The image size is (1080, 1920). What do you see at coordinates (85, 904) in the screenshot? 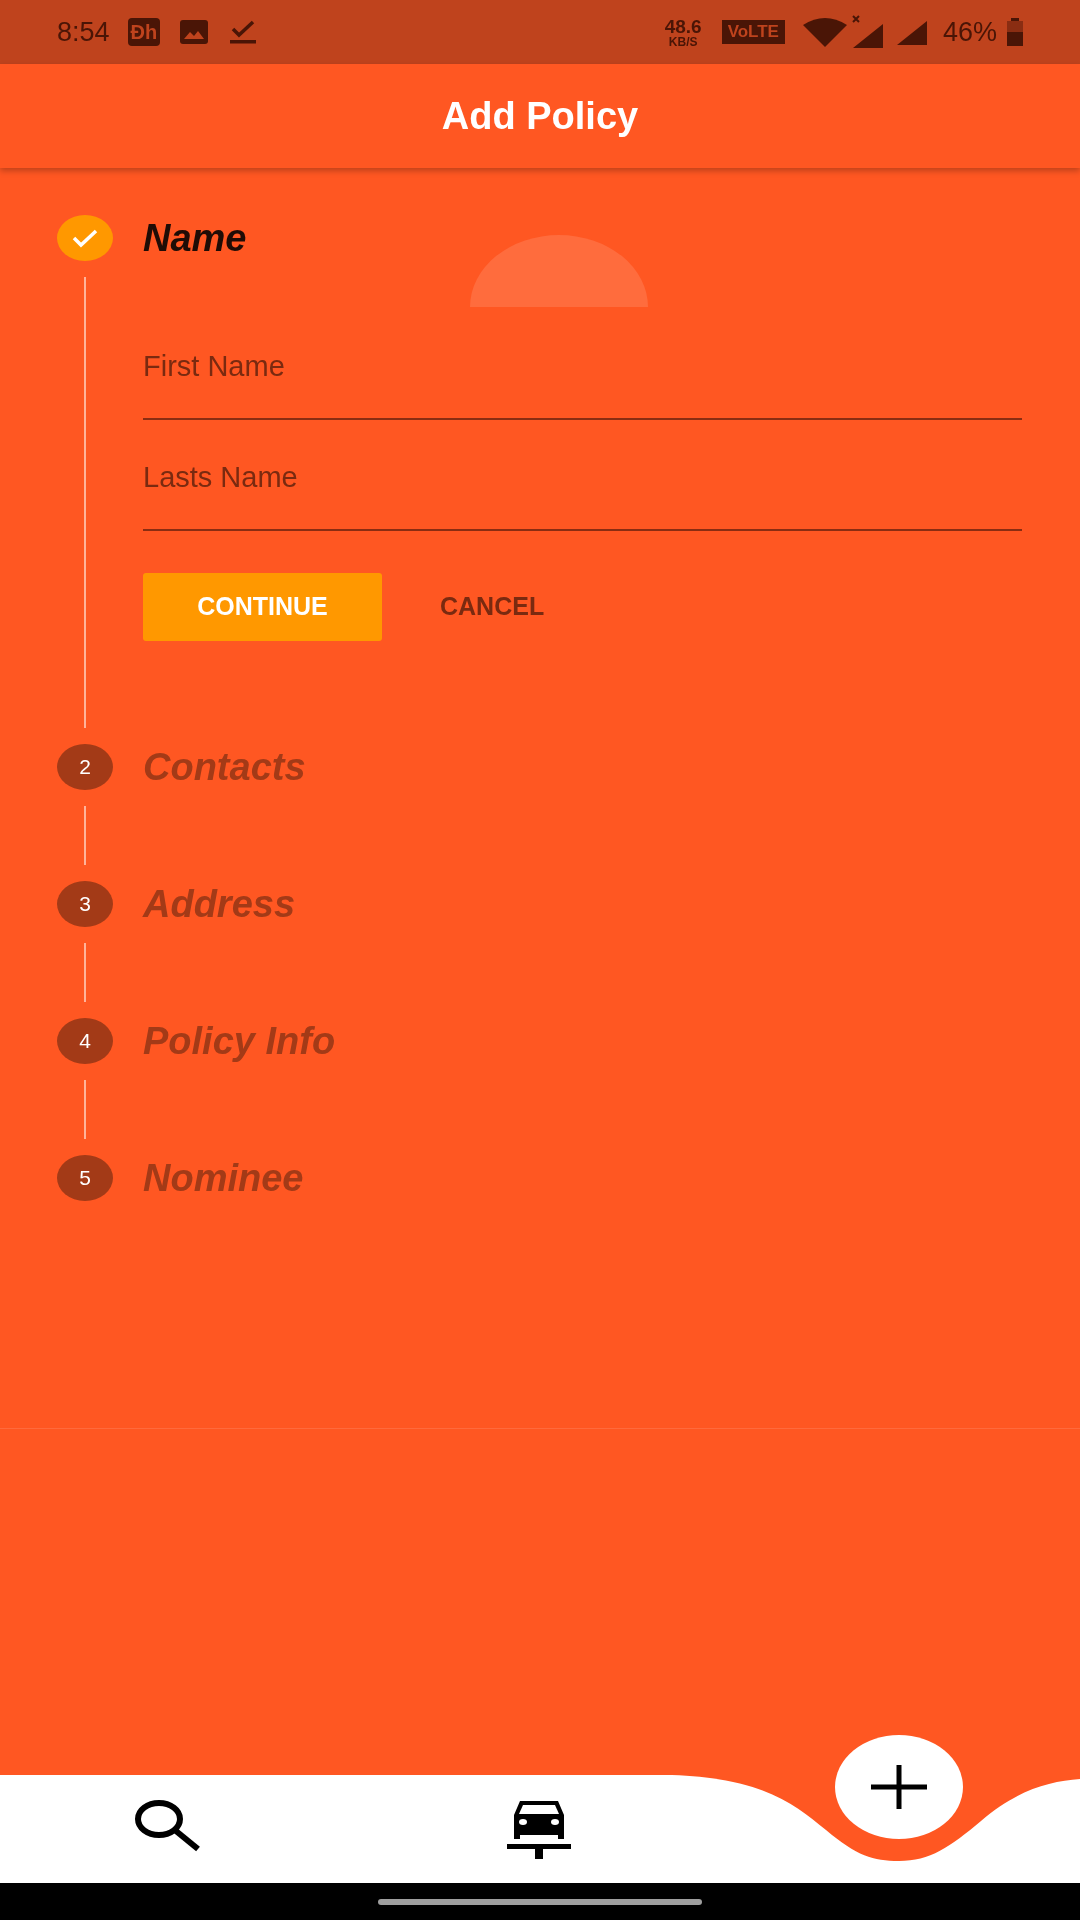
I see `step-number: 3` at bounding box center [85, 904].